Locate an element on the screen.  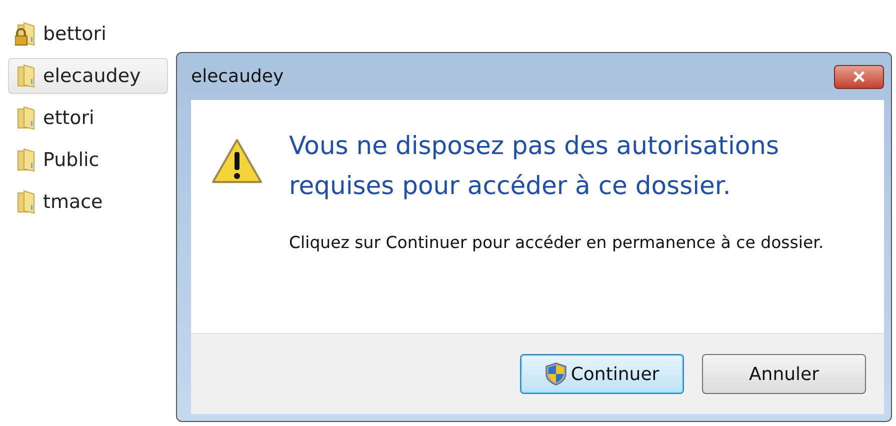
folder-item: ettori is located at coordinates (88, 118).